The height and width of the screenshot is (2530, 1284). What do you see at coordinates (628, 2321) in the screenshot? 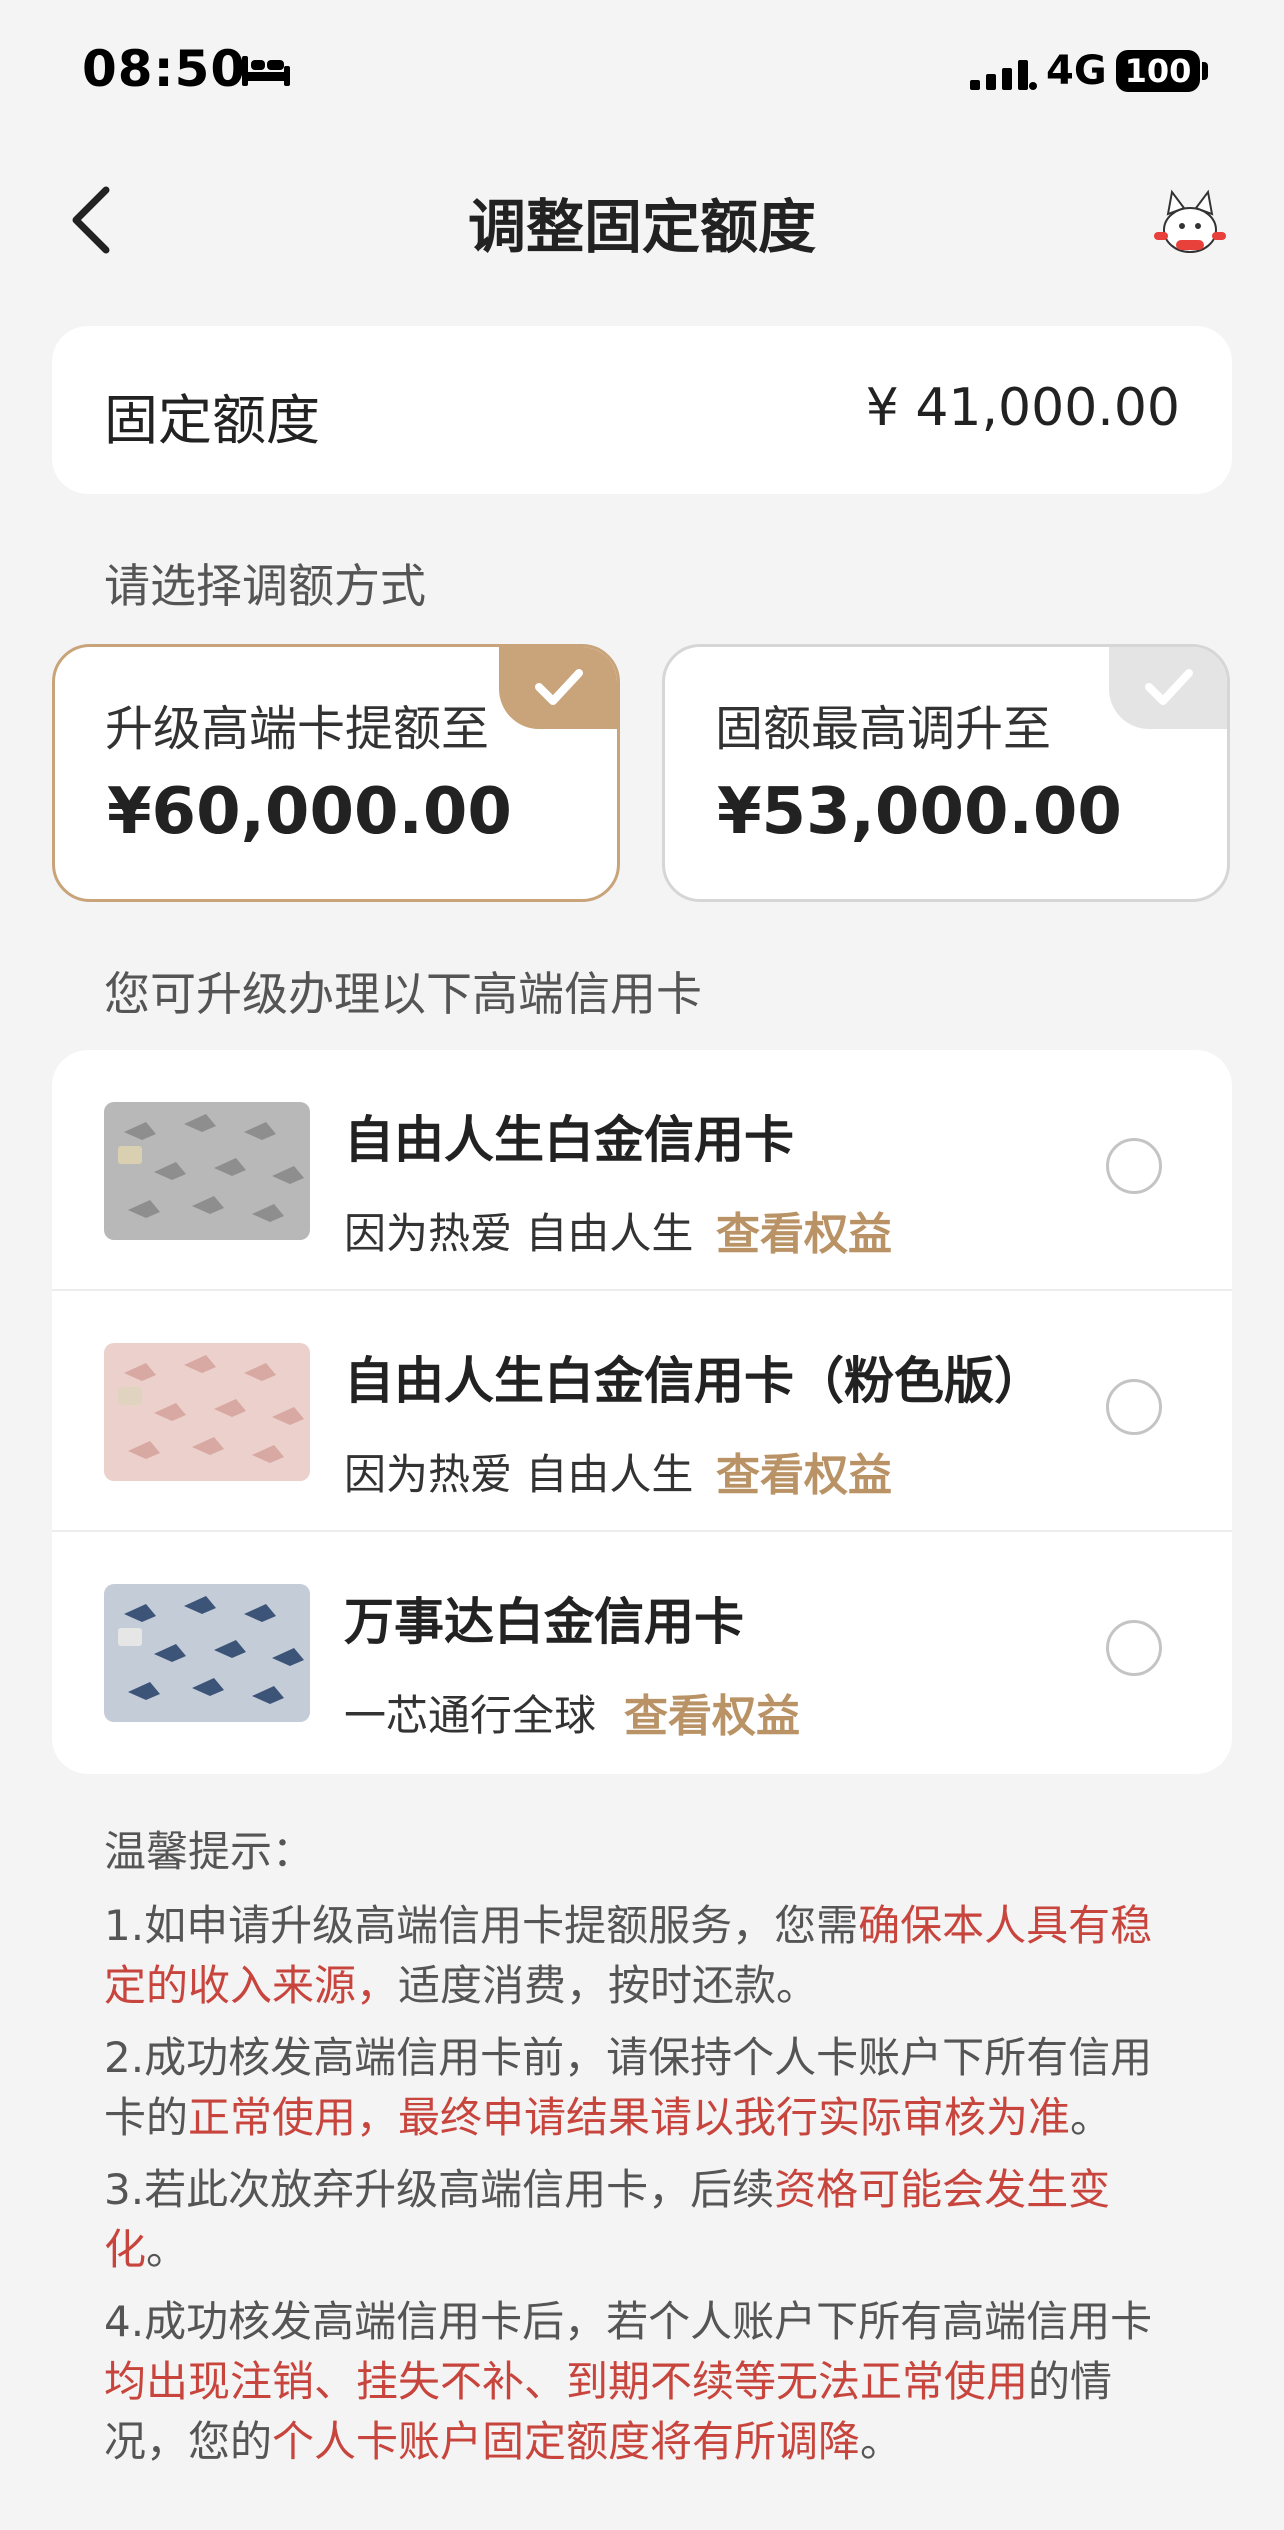
I see `tip-text: 4.成功核发高端信用卡后，若个人账户下所有高端信用卡` at bounding box center [628, 2321].